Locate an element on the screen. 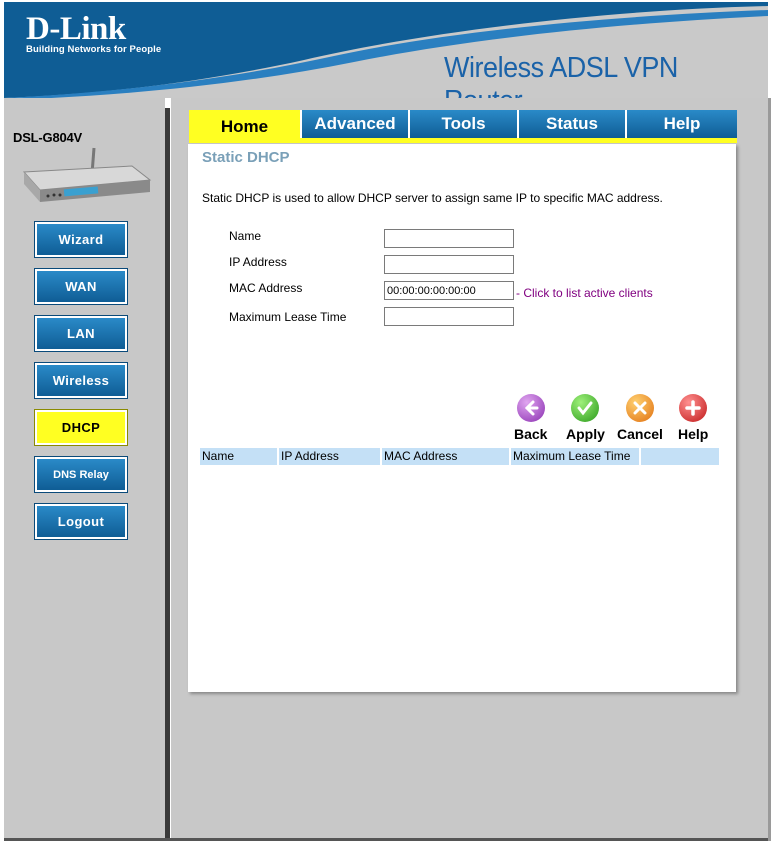 This screenshot has width=779, height=850. ip-address-label: IP Address is located at coordinates (258, 262).